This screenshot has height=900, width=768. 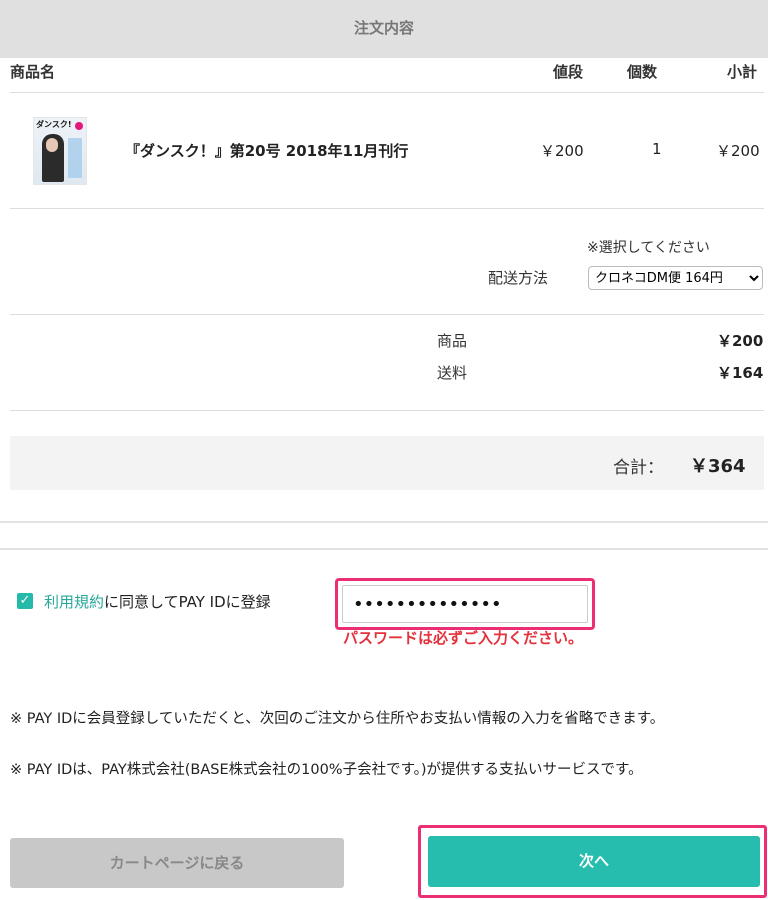 I want to click on summary-shipping-value: ￥164, so click(x=740, y=373).